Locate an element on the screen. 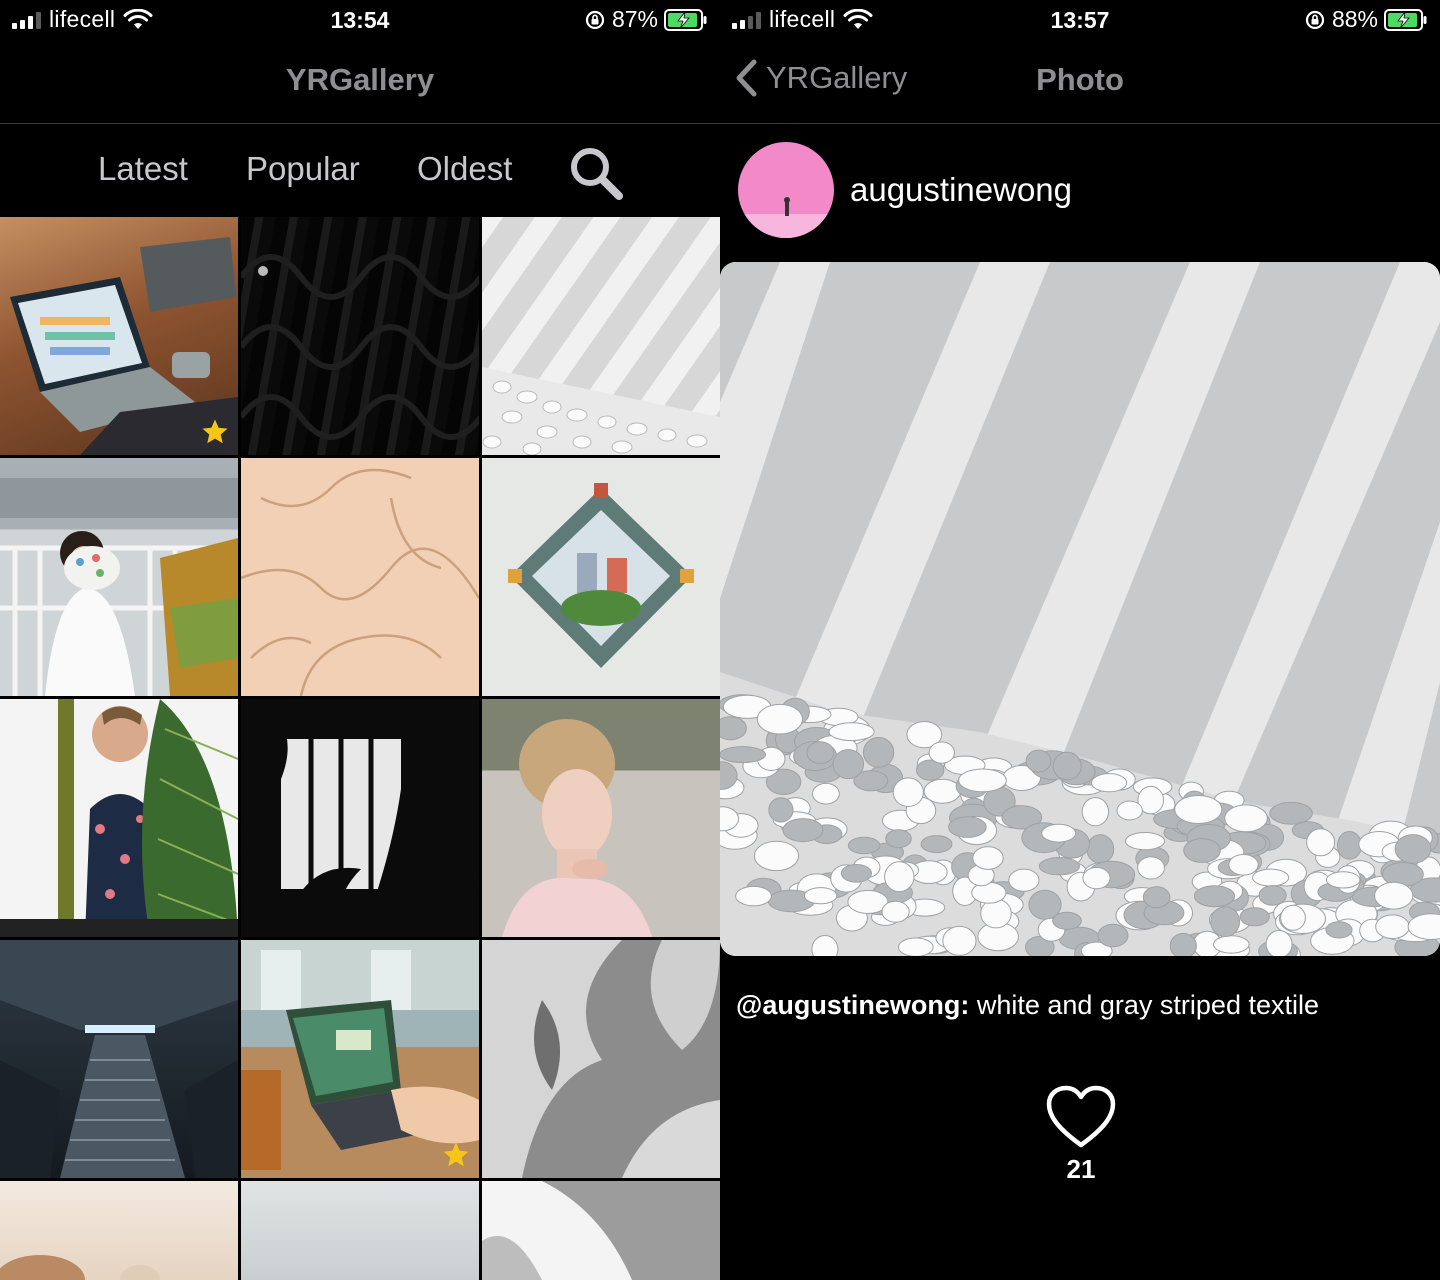 The height and width of the screenshot is (1280, 1440). heart-icon is located at coordinates (1081, 1116).